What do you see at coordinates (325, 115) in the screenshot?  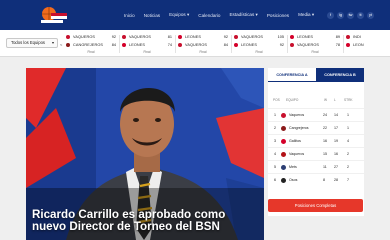 I see `row-wins: 24` at bounding box center [325, 115].